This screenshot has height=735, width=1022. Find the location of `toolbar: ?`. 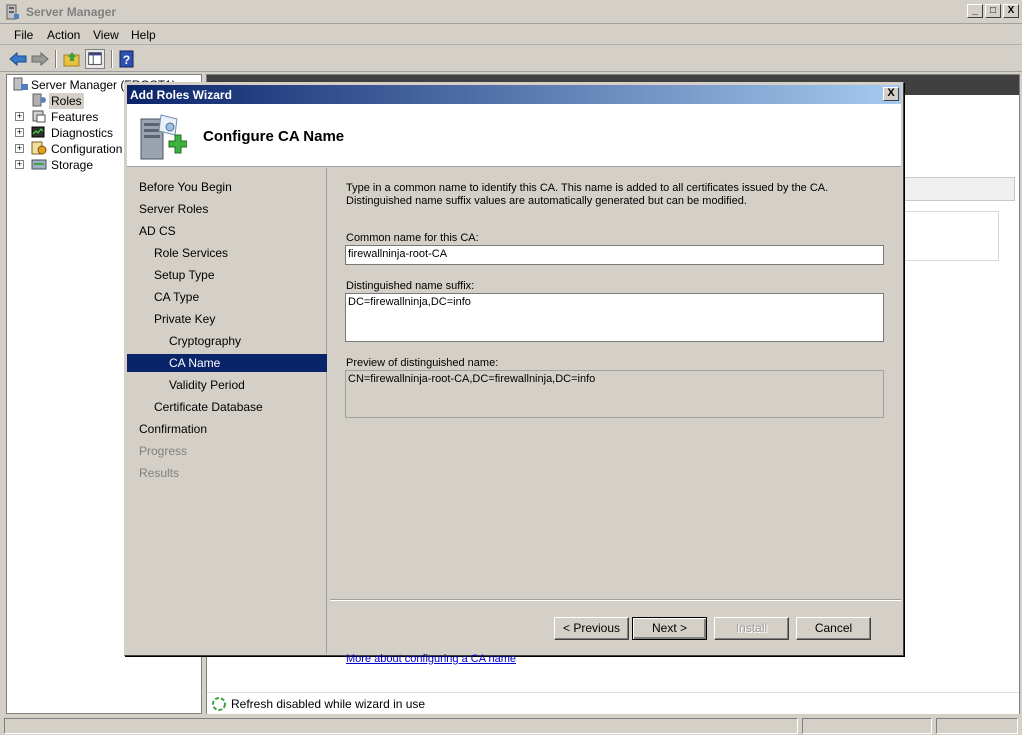

toolbar: ? is located at coordinates (511, 59).